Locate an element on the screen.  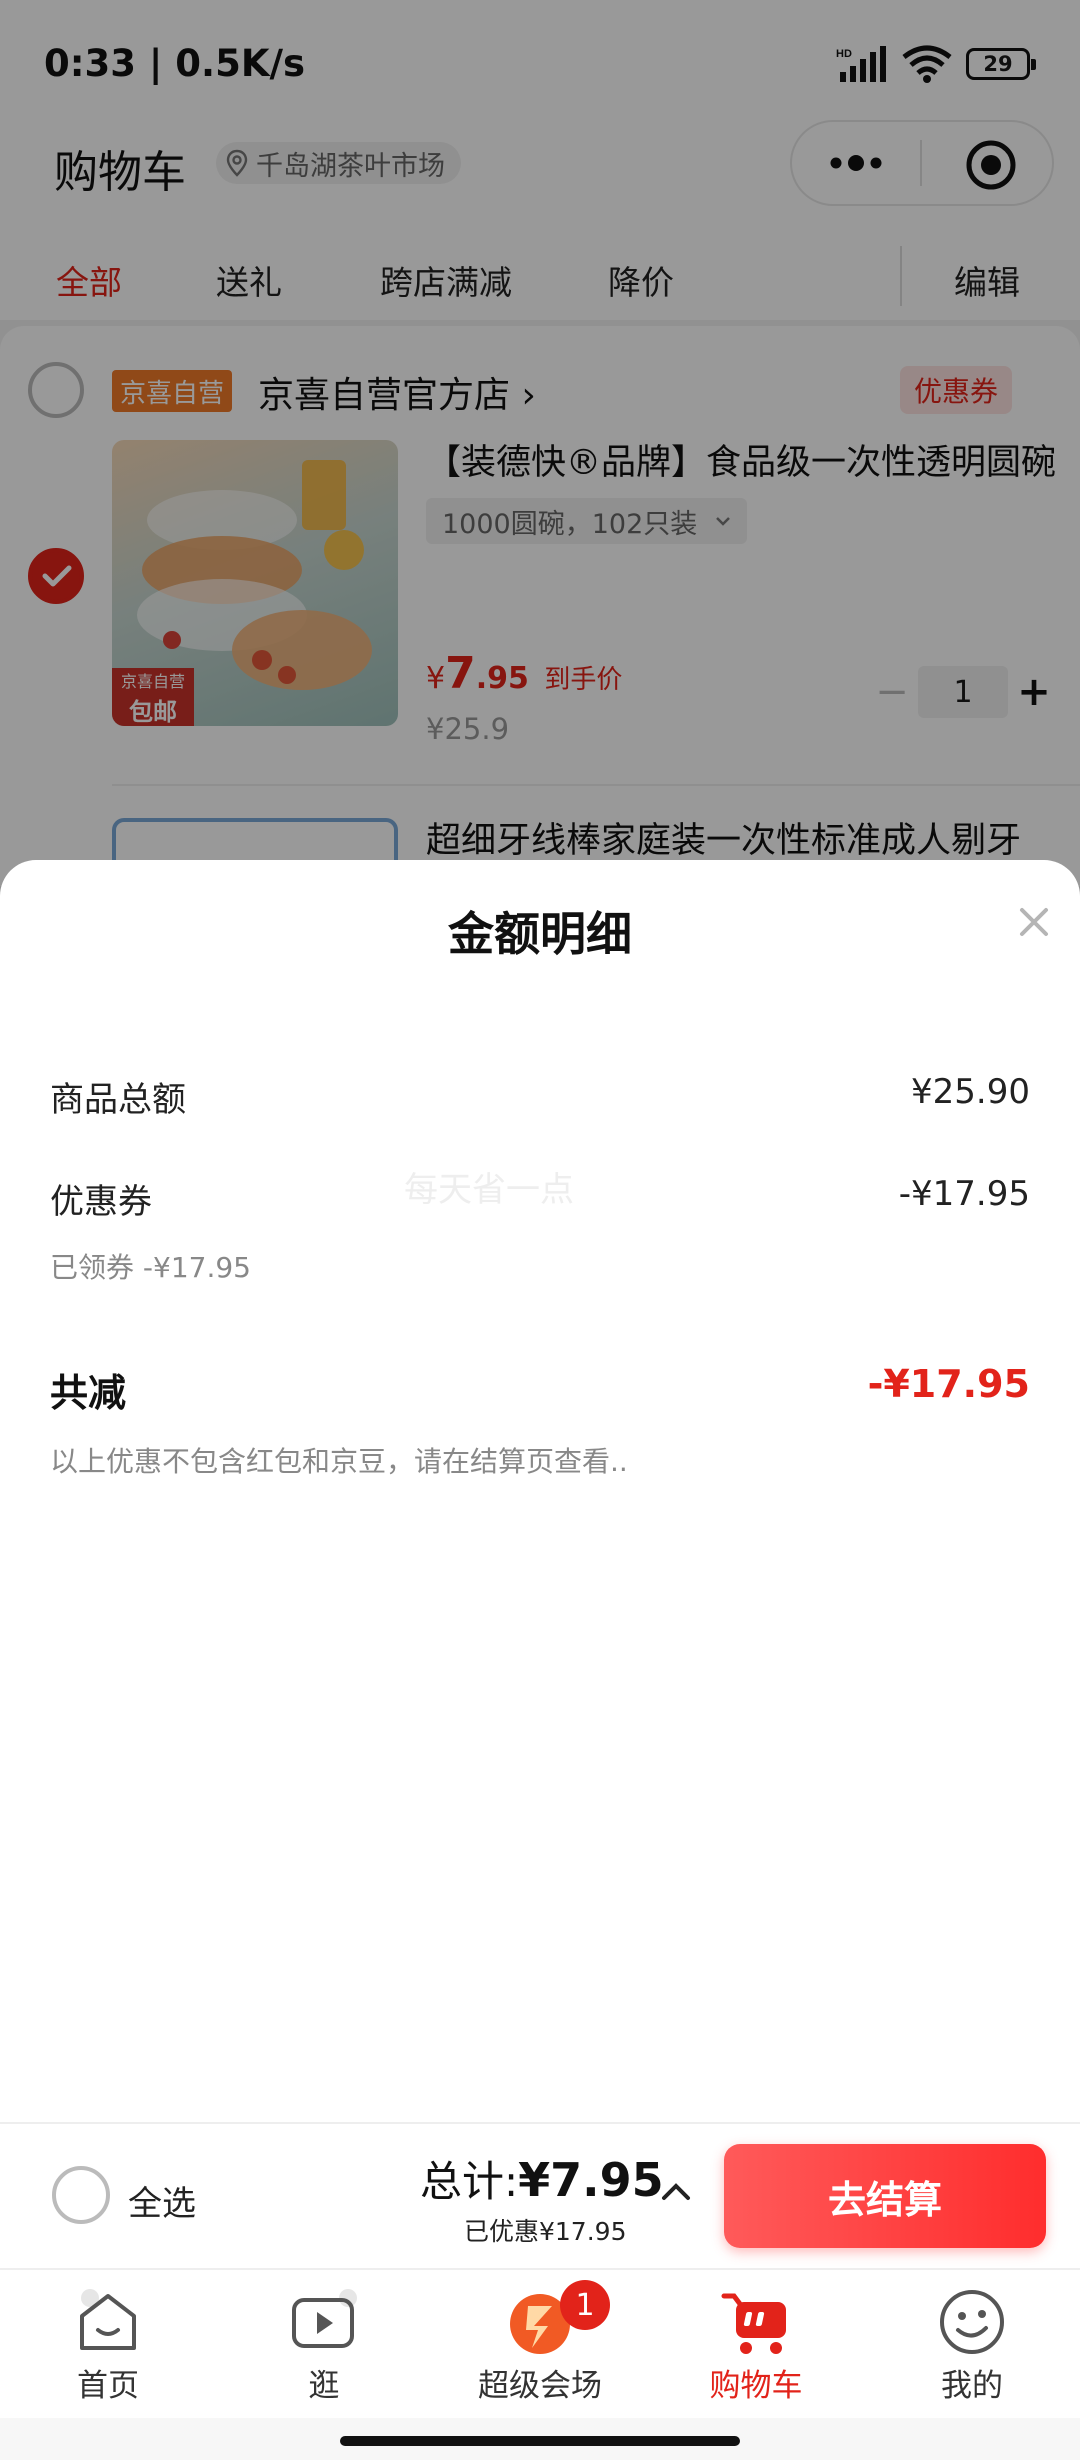
smile-icon is located at coordinates (972, 2322).